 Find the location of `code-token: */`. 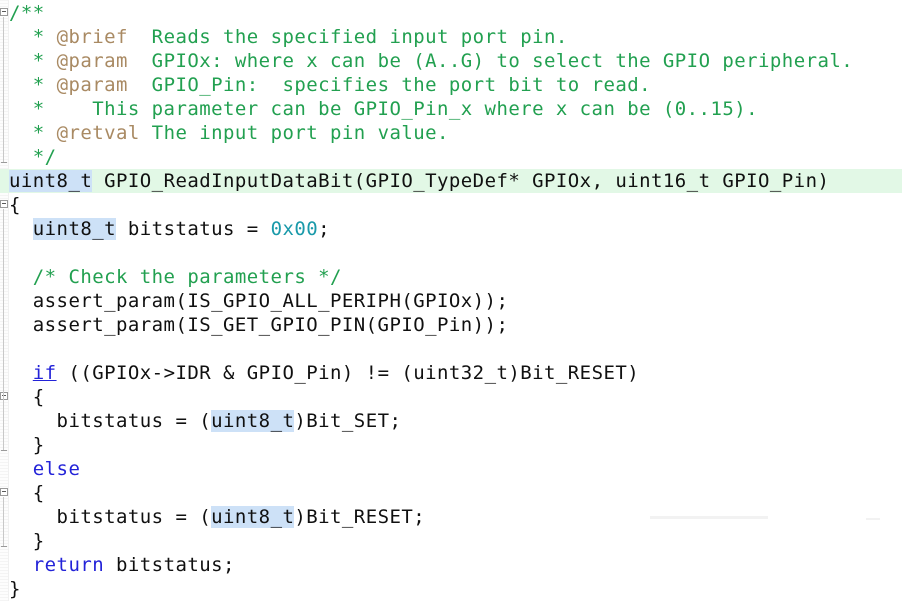

code-token: */ is located at coordinates (33, 157).